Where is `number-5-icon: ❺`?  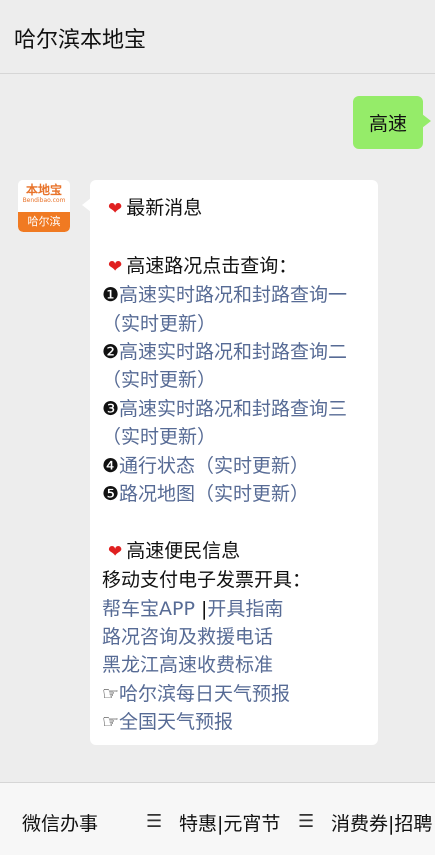 number-5-icon: ❺ is located at coordinates (111, 494).